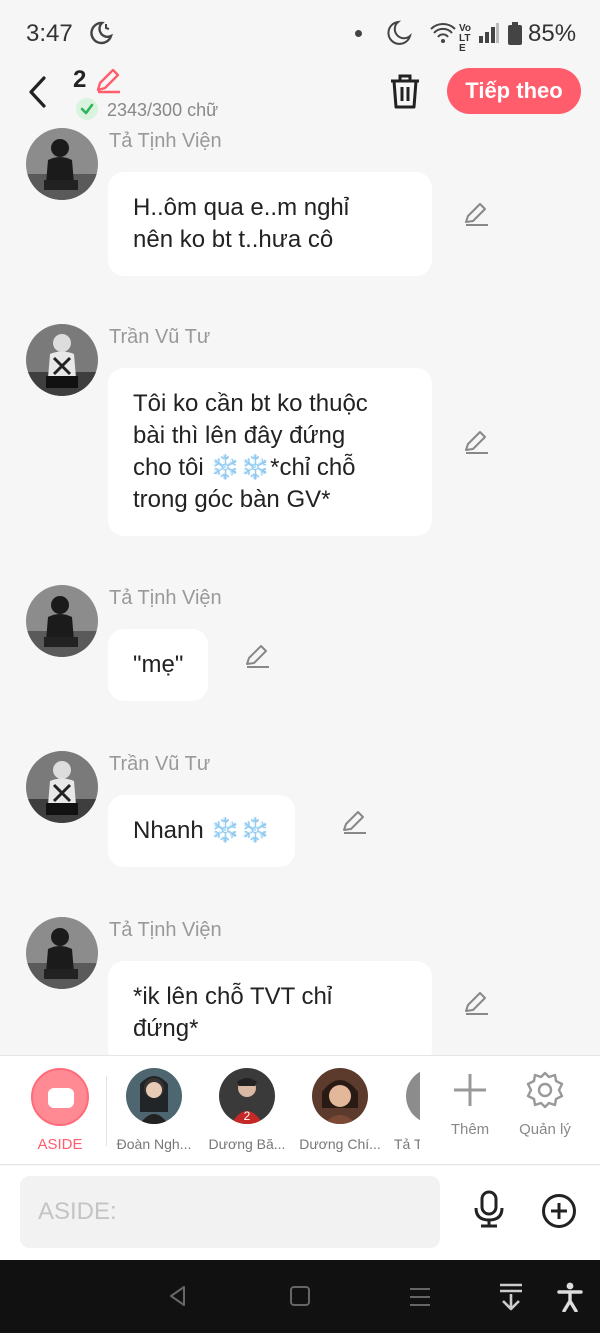 This screenshot has width=600, height=1333. I want to click on battery-percent: 85%, so click(552, 33).